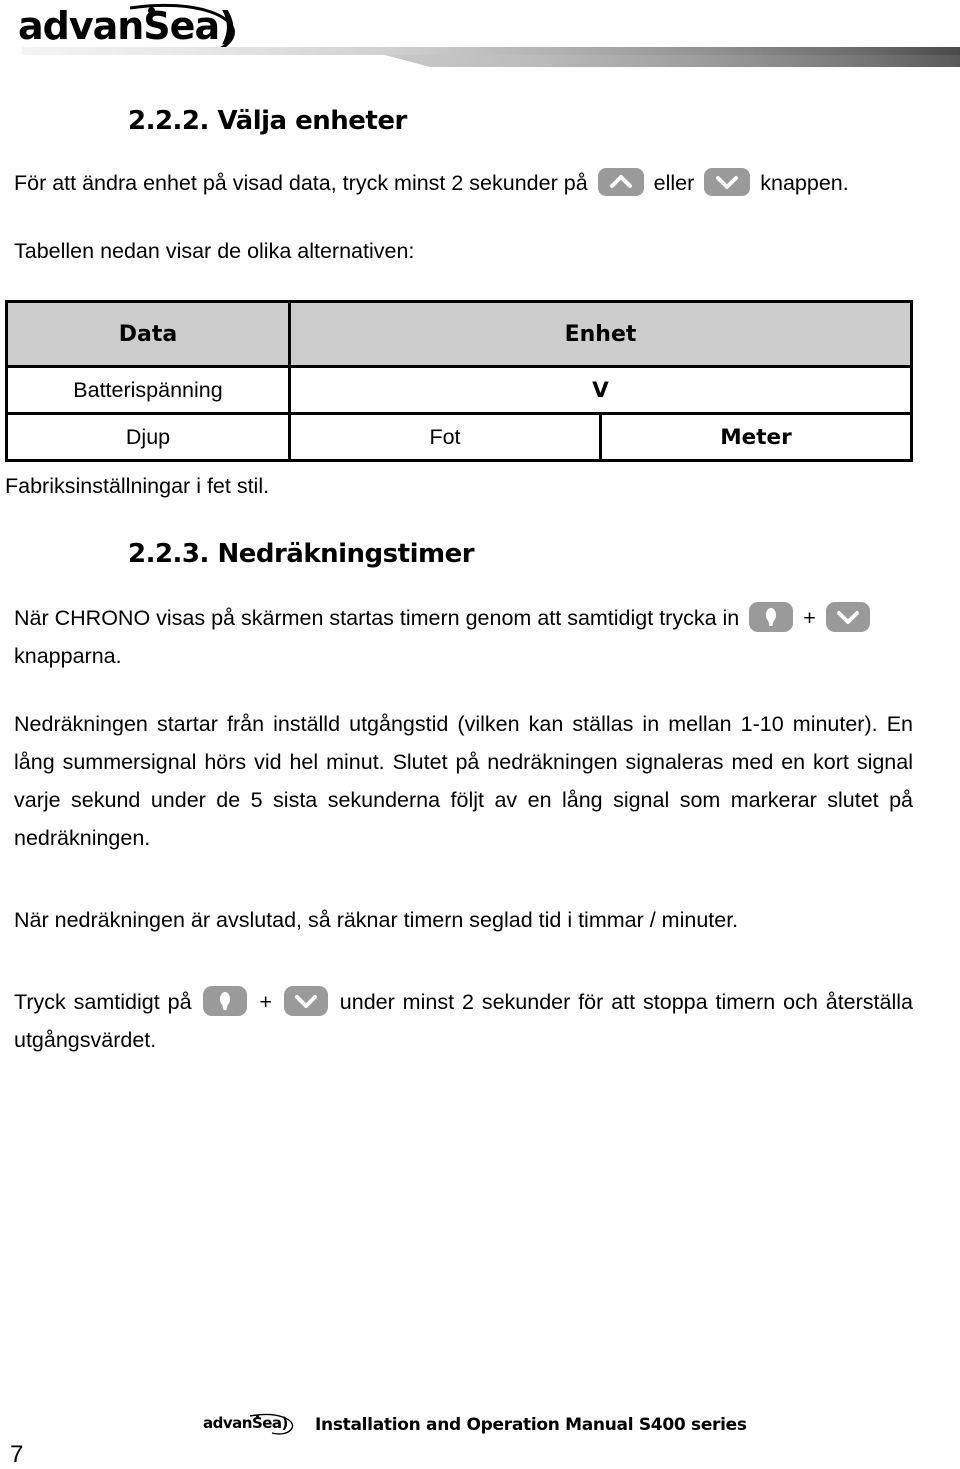 This screenshot has width=960, height=1469. What do you see at coordinates (756, 437) in the screenshot?
I see `table-cell-unit-meter: Meter` at bounding box center [756, 437].